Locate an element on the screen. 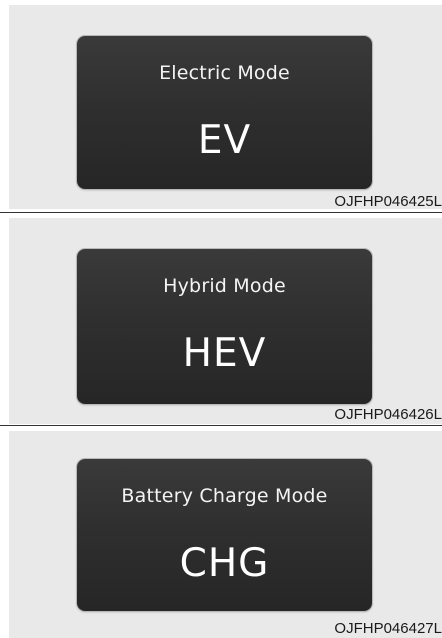 The height and width of the screenshot is (638, 442). mode-label-hybrid: Hybrid Mode is located at coordinates (224, 286).